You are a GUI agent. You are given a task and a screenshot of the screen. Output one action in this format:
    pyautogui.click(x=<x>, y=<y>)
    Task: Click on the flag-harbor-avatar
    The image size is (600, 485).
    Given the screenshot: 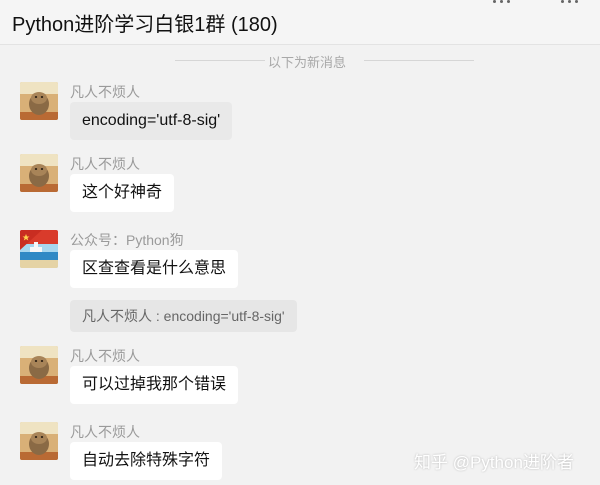 What is the action you would take?
    pyautogui.click(x=39, y=249)
    